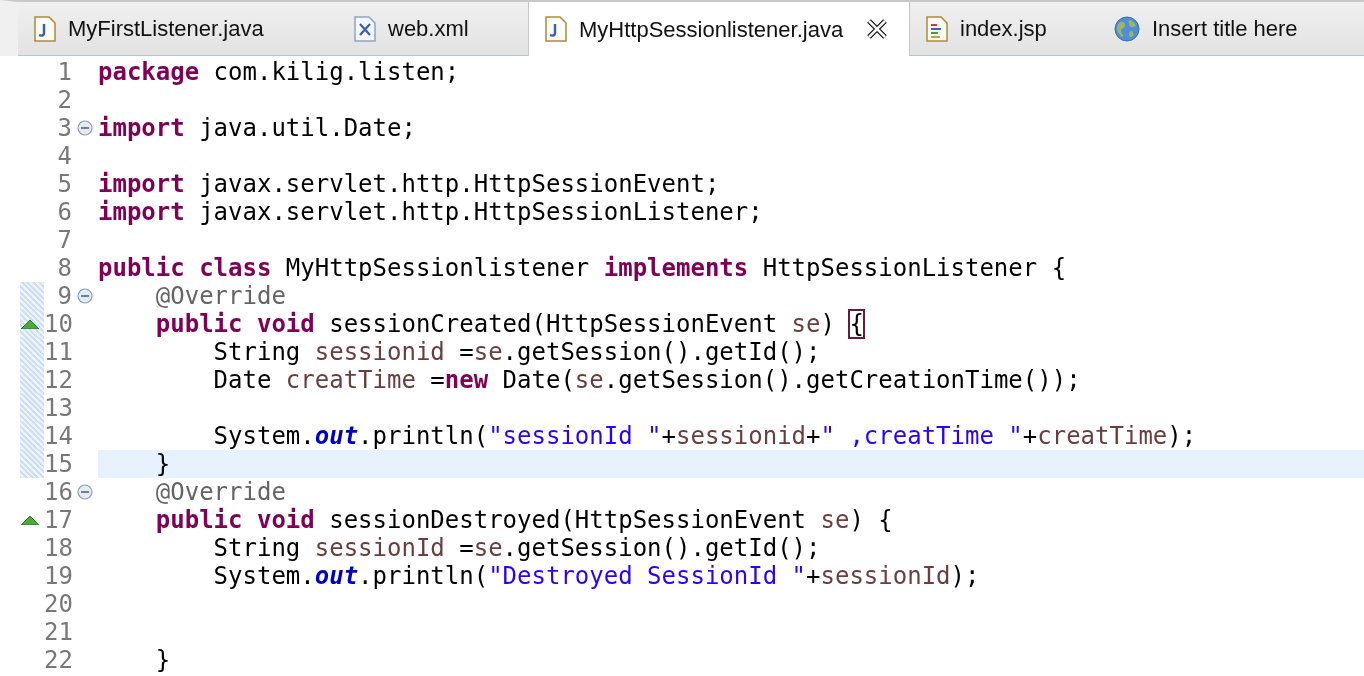 The height and width of the screenshot is (676, 1364). What do you see at coordinates (64, 240) in the screenshot?
I see `line-number: 7` at bounding box center [64, 240].